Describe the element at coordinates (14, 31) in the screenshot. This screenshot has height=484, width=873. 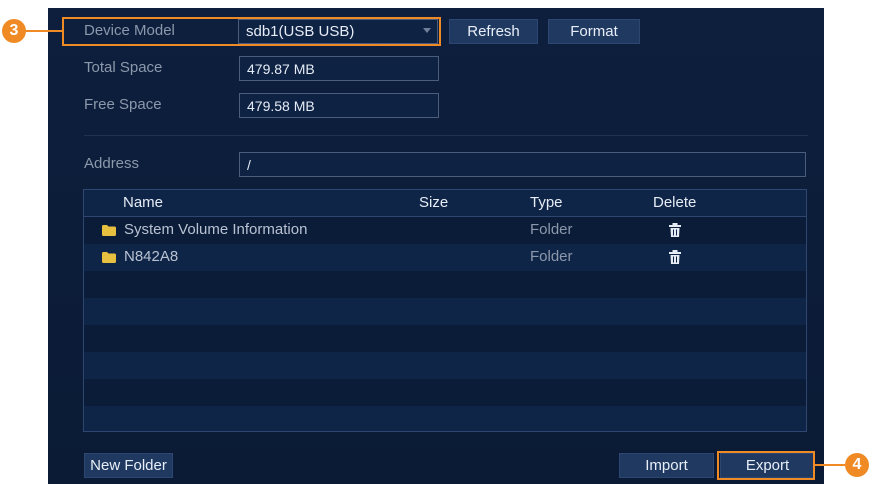
I see `callout-badge-3: 3` at that location.